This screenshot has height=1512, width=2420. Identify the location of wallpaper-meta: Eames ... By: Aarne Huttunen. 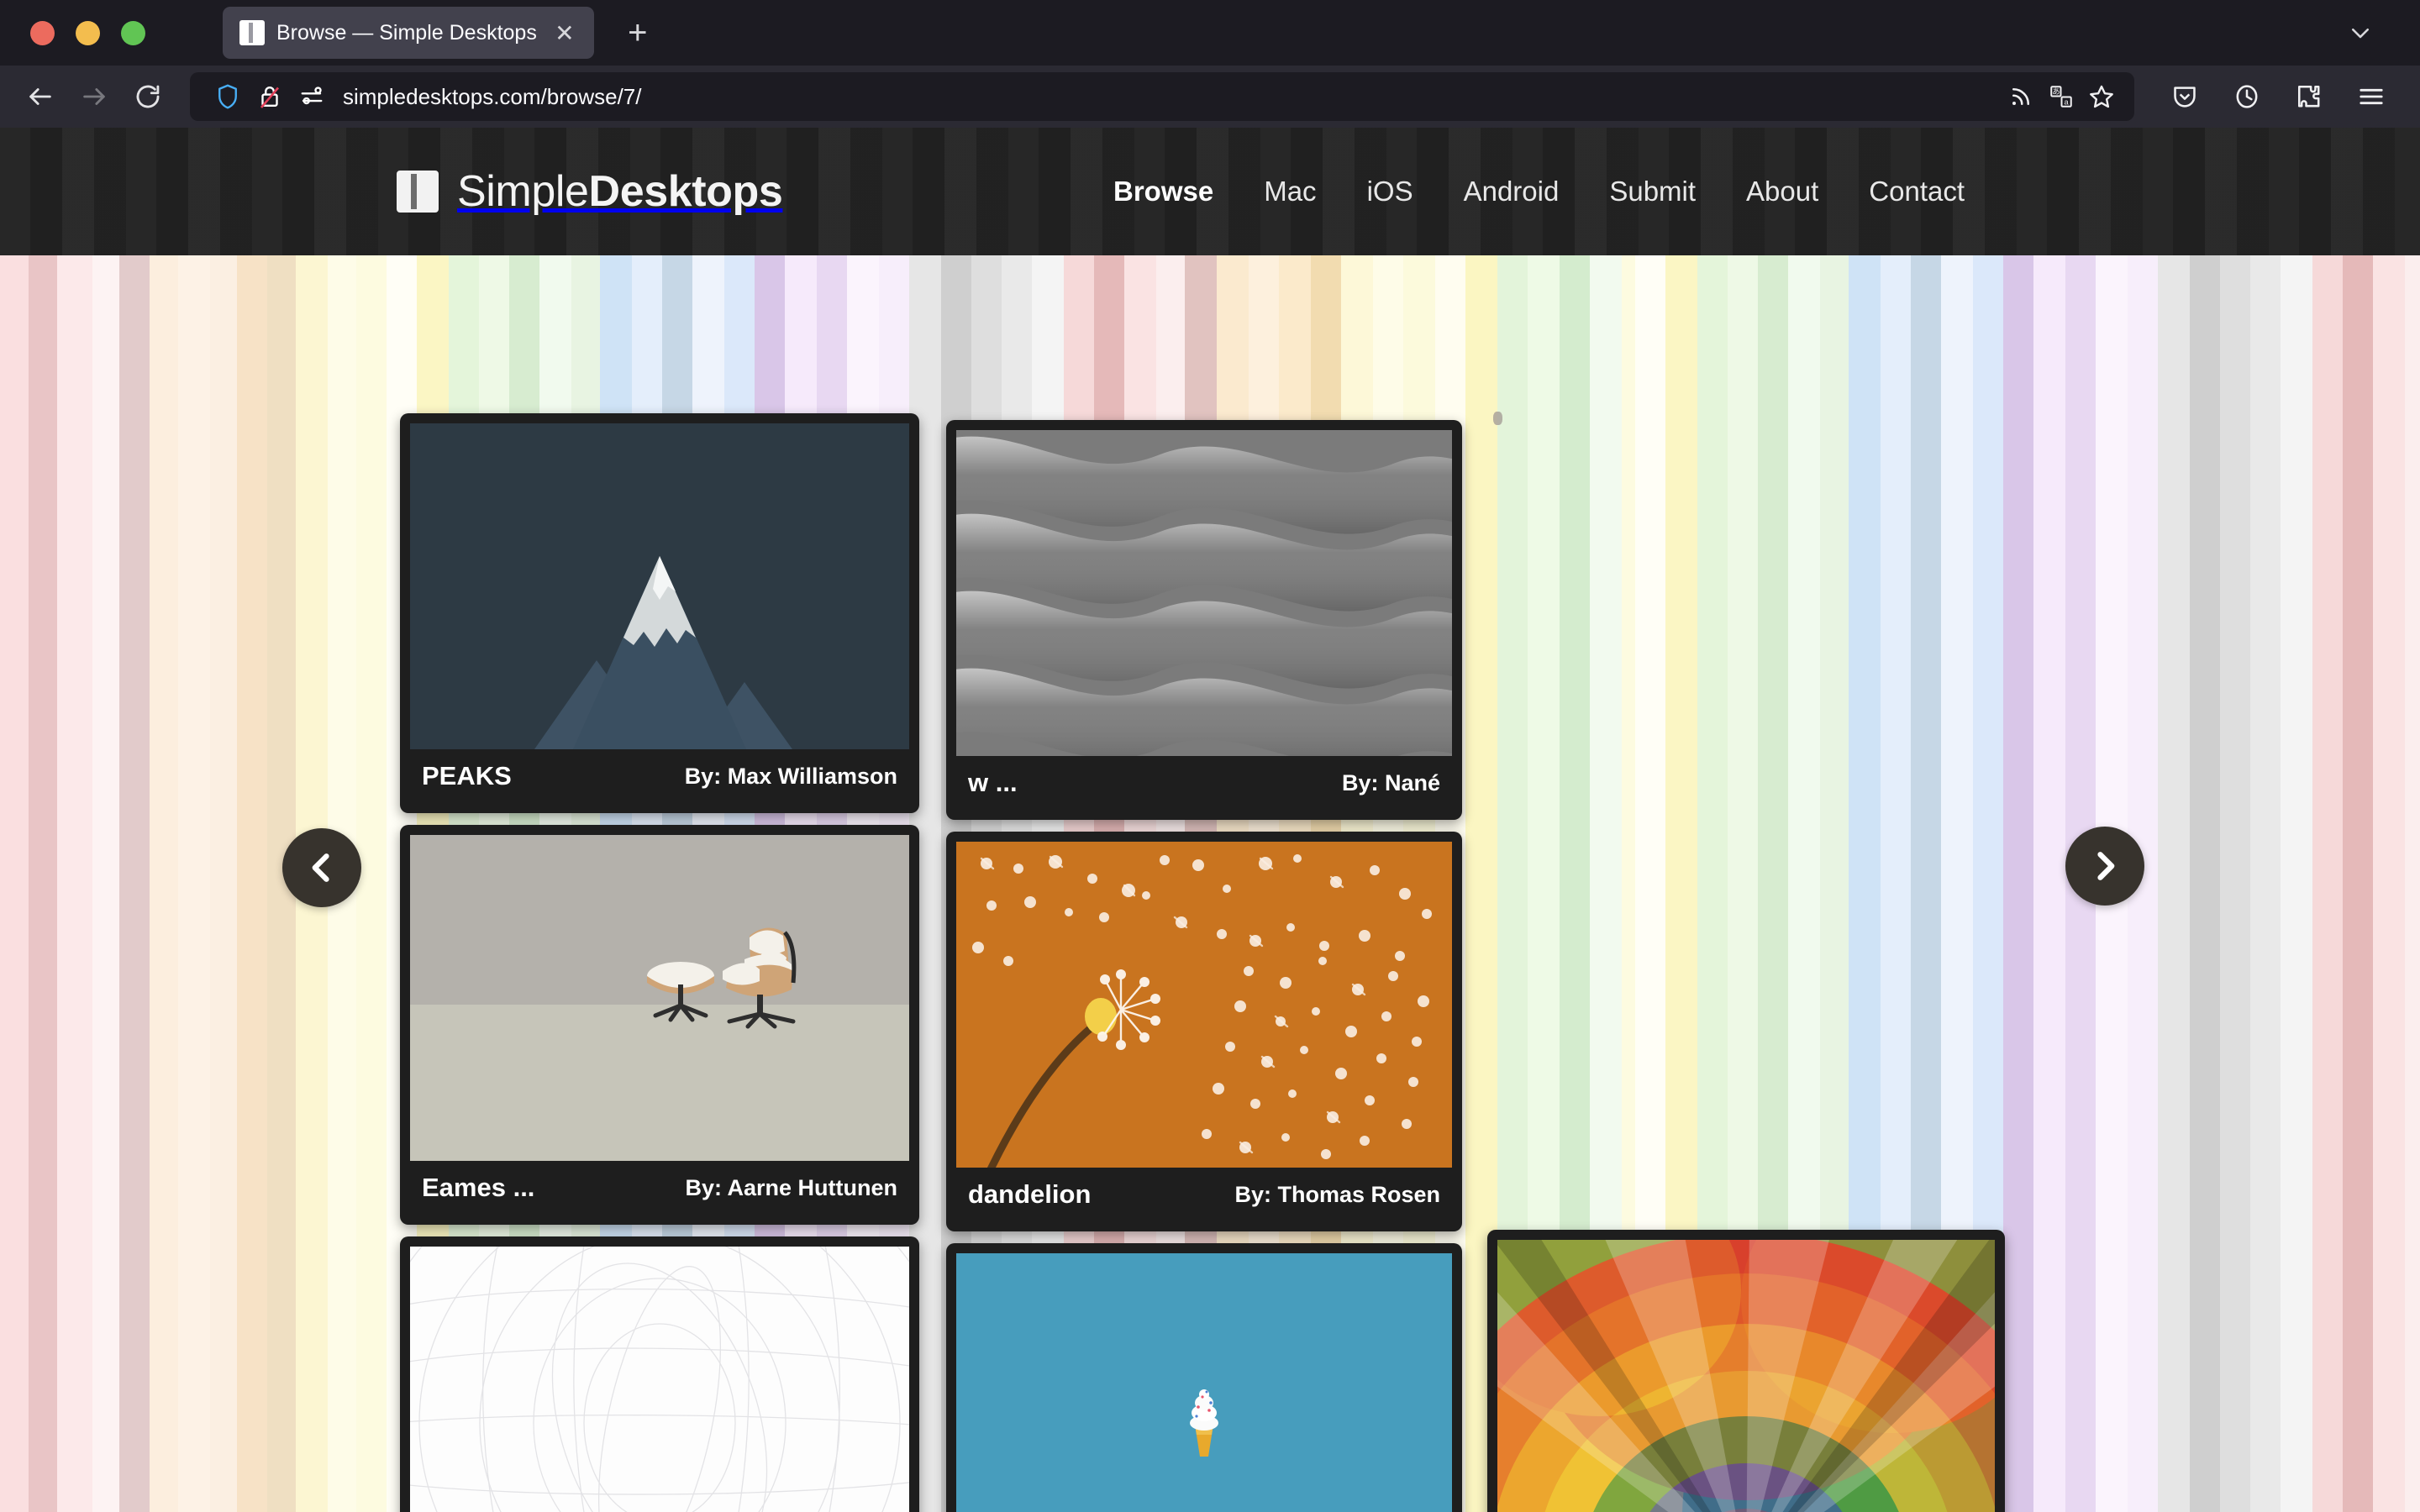
(659, 1188).